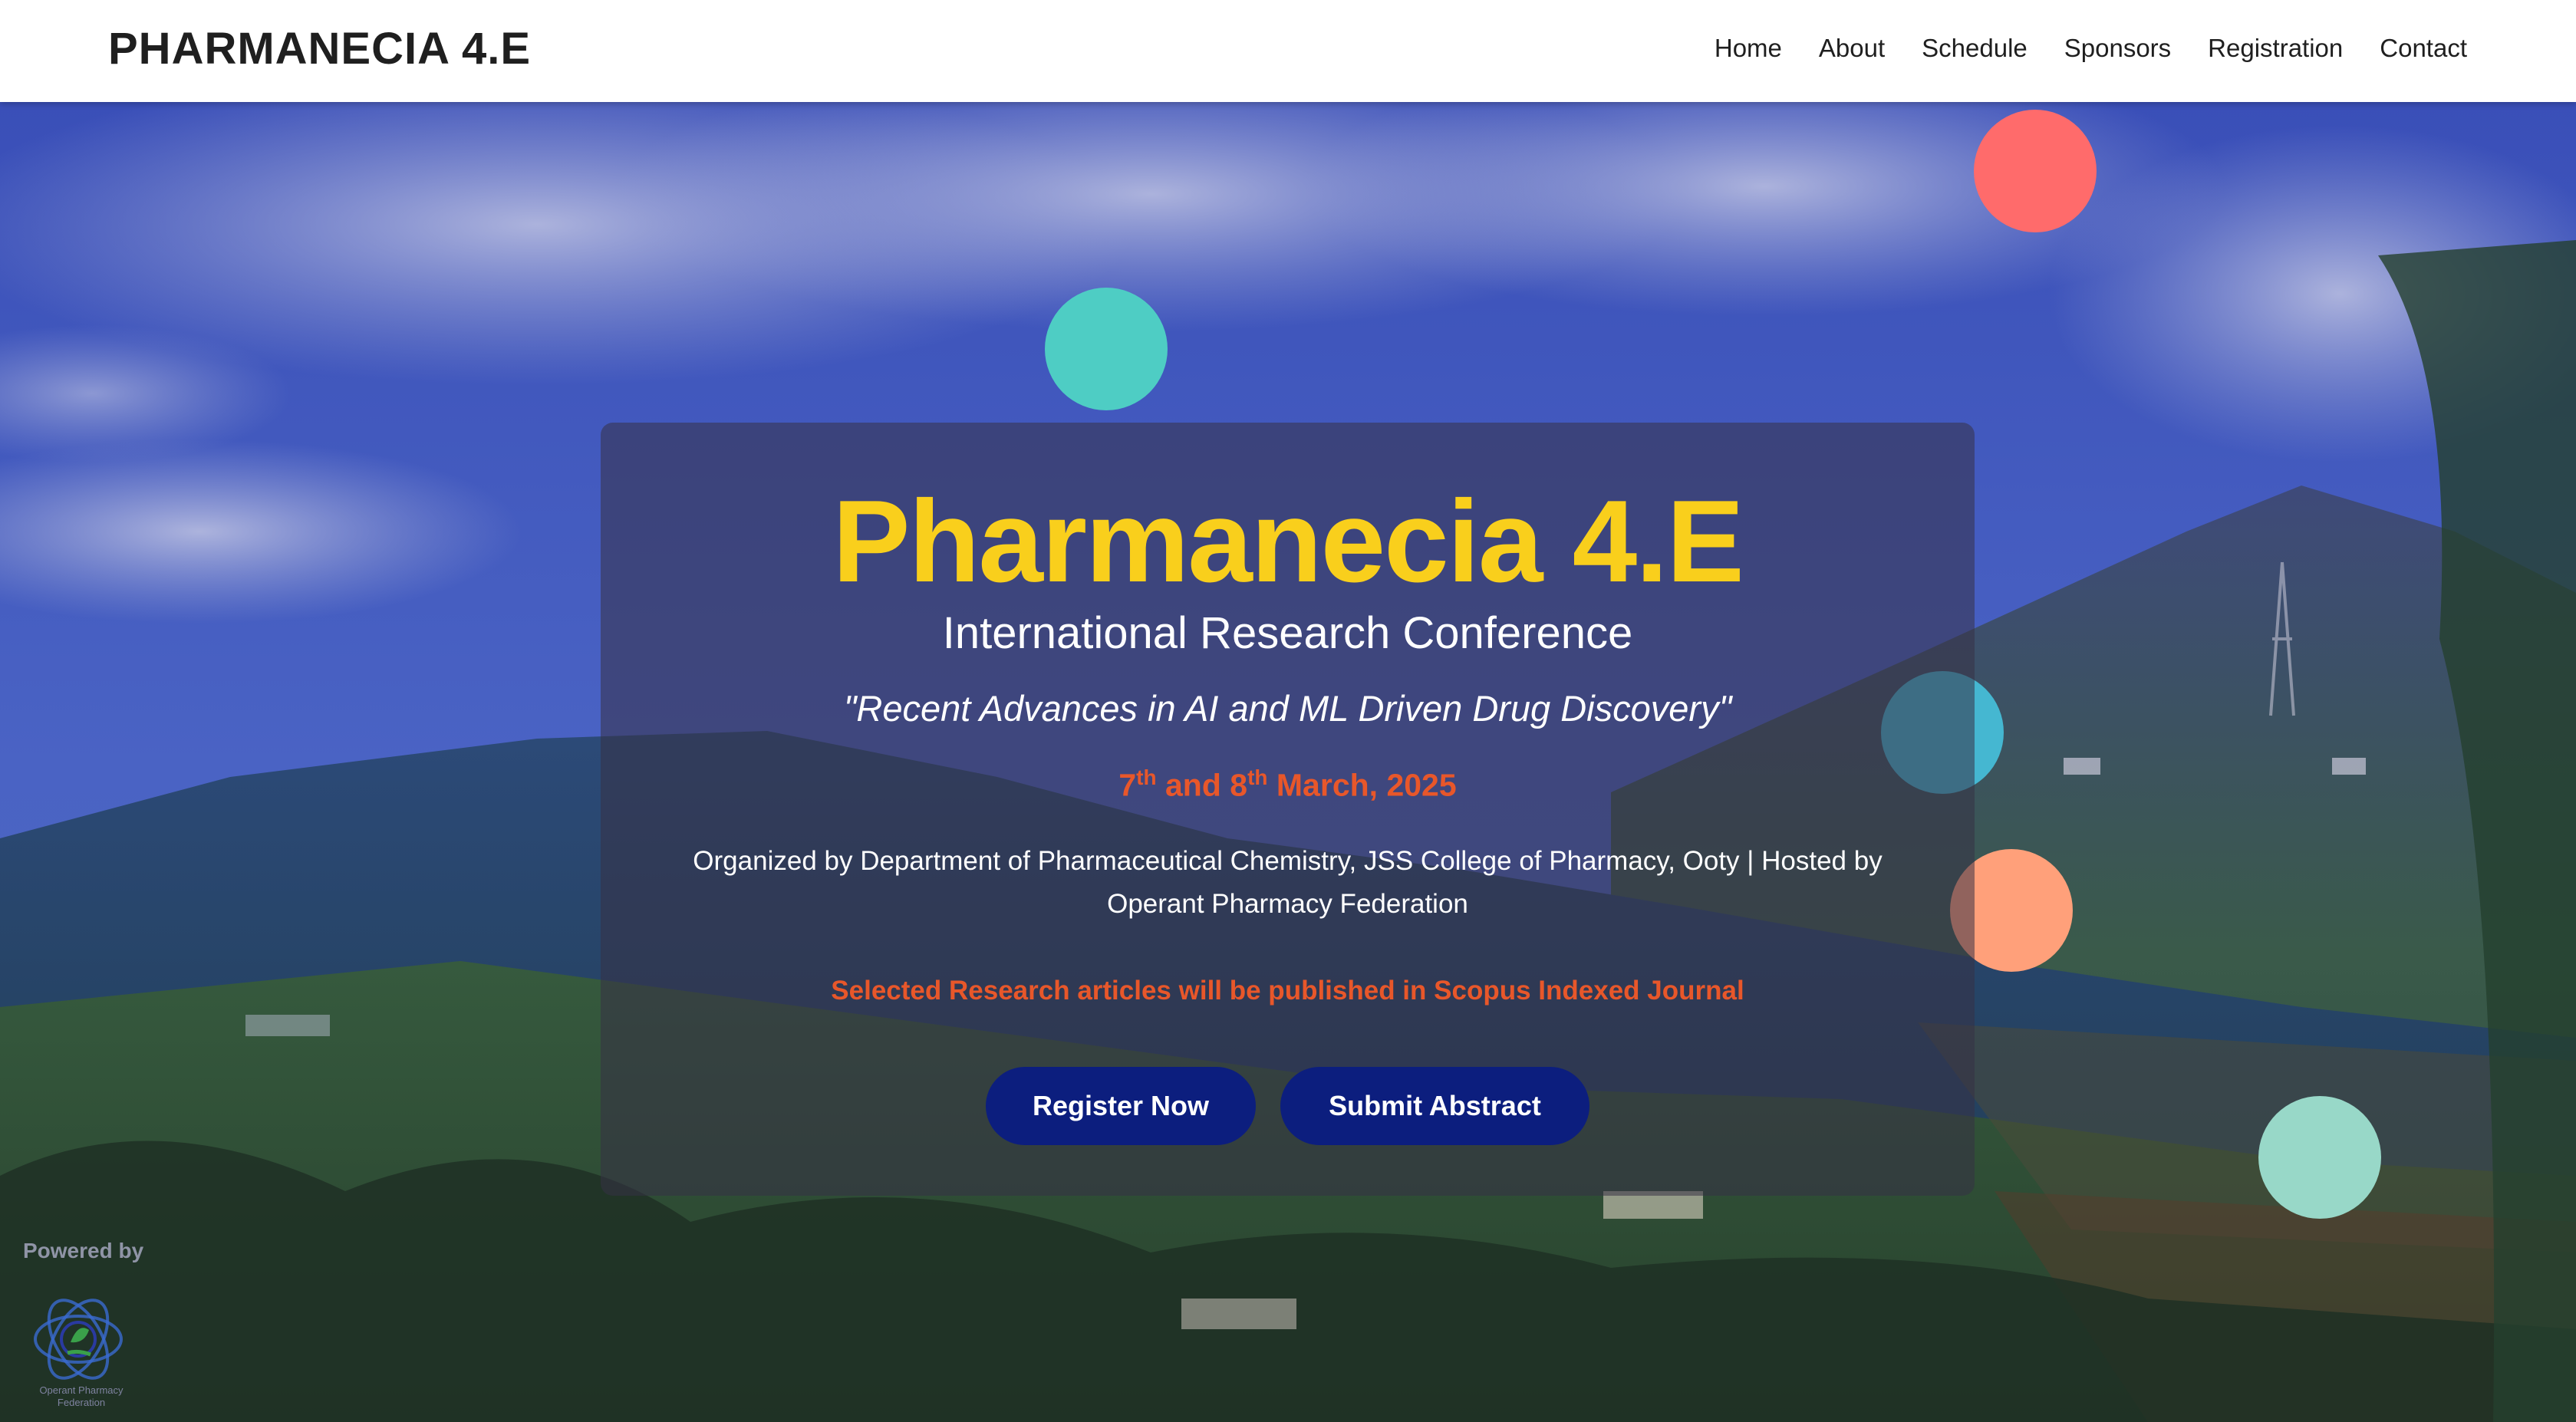 The image size is (2576, 1422). I want to click on date-day2: 8, so click(1239, 785).